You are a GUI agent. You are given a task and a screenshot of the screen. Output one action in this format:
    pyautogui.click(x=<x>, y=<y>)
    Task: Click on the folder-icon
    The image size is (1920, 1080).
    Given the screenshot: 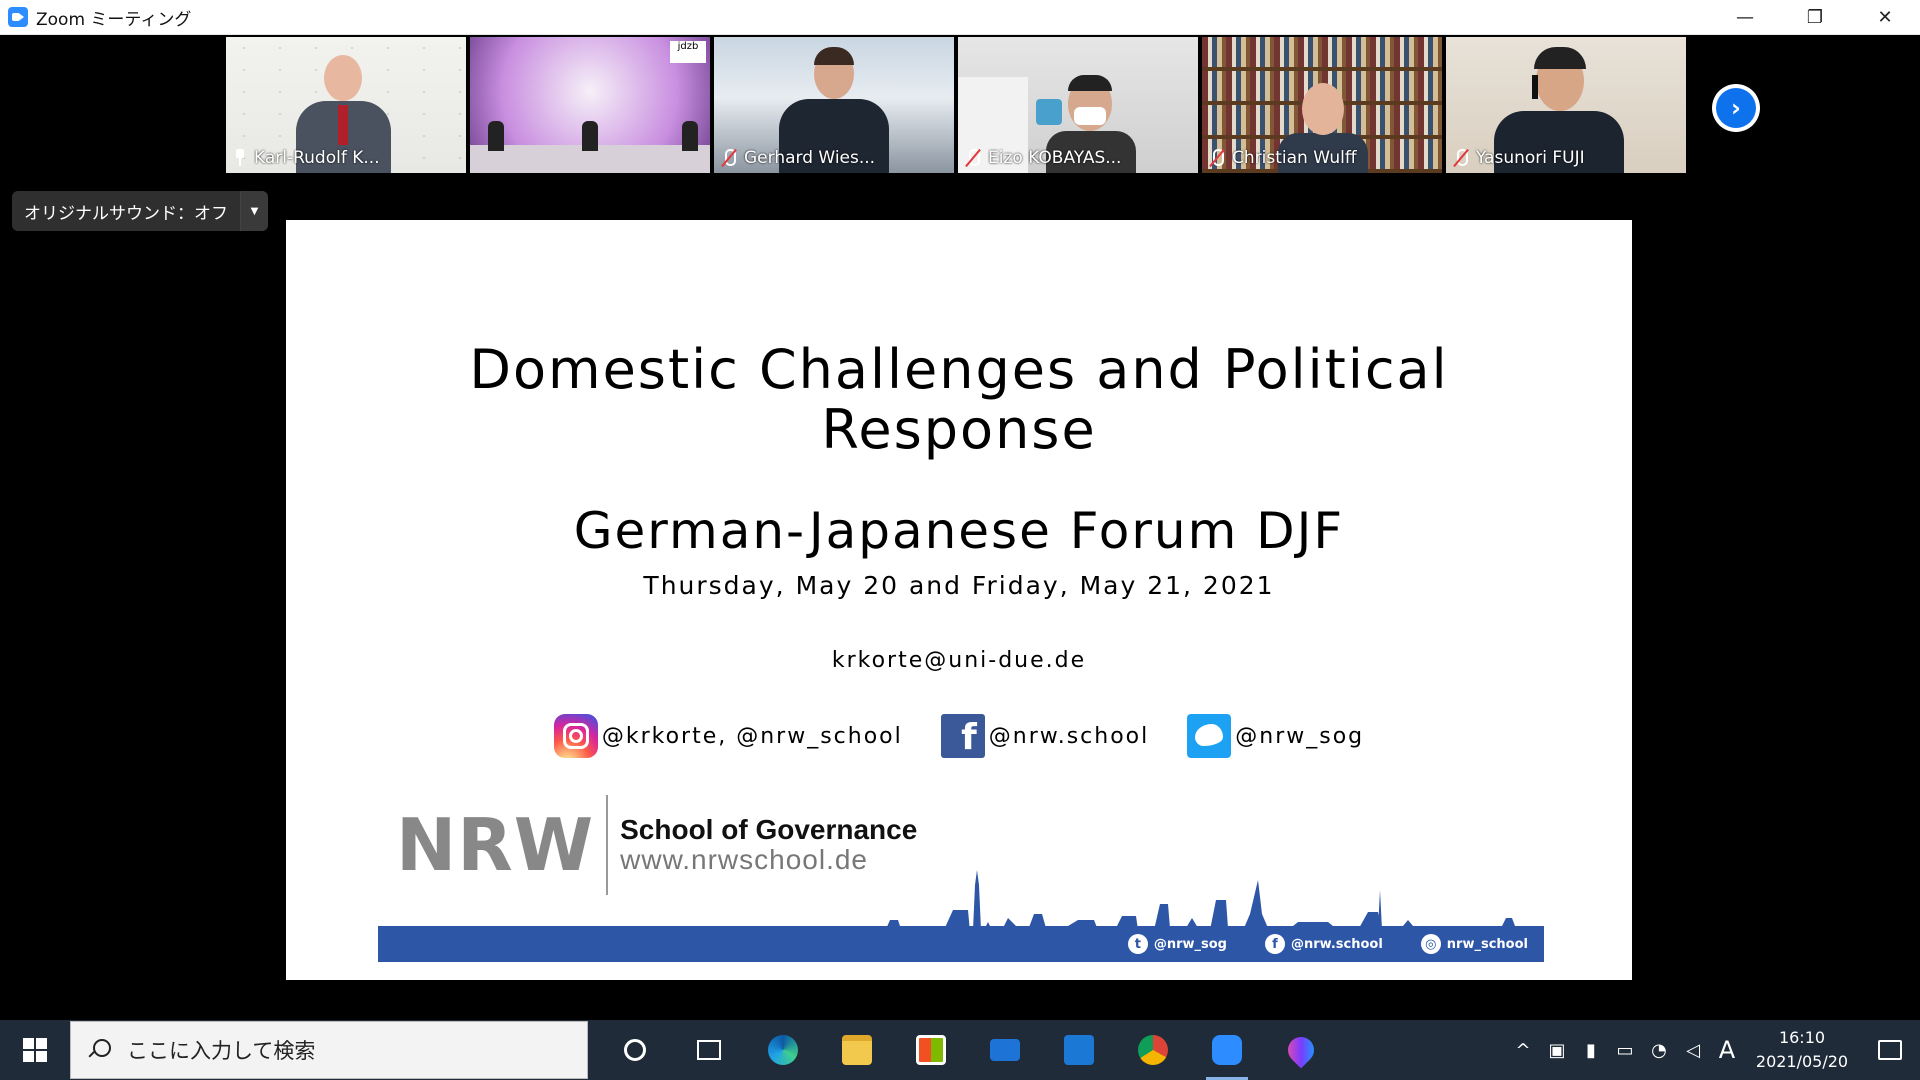 What is the action you would take?
    pyautogui.click(x=857, y=1050)
    